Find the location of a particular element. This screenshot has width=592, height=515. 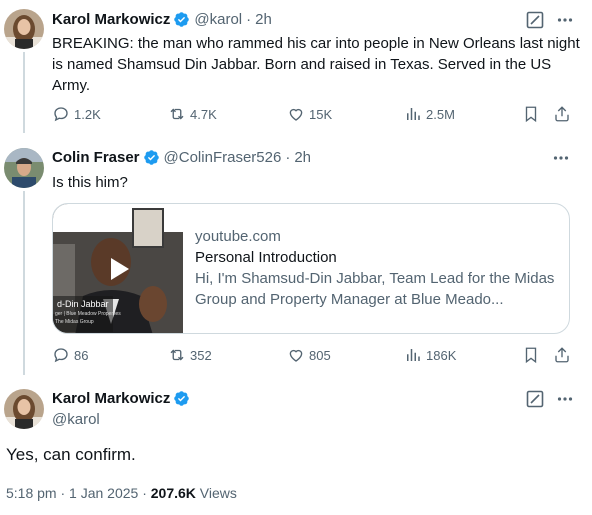

views-count: 186K is located at coordinates (441, 355).